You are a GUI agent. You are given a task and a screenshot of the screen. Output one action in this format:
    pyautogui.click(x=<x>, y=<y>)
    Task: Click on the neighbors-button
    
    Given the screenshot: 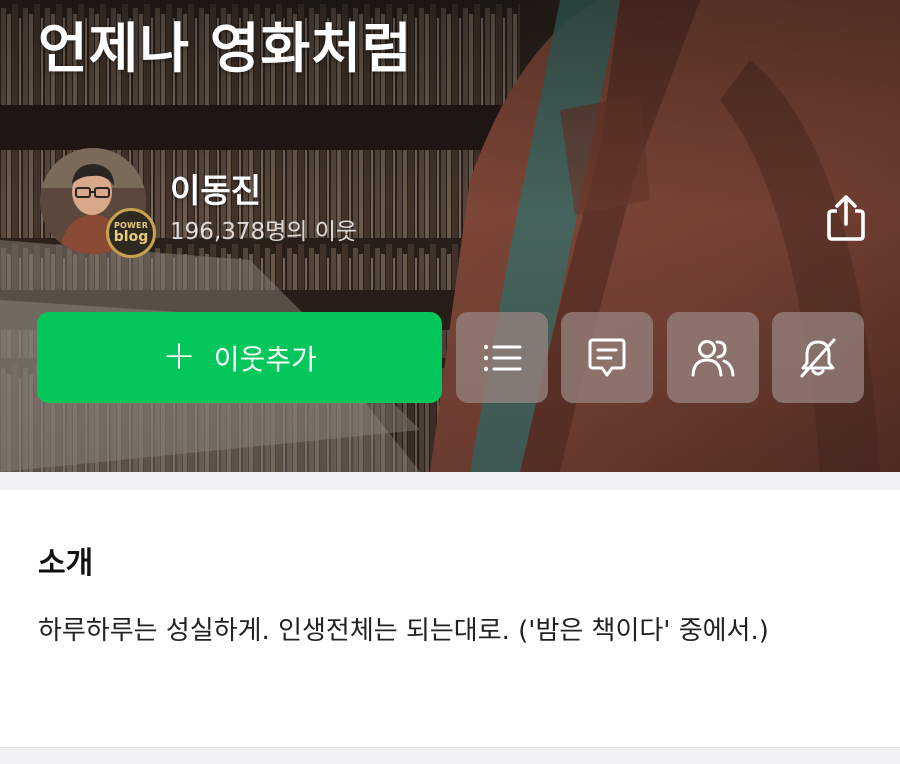 What is the action you would take?
    pyautogui.click(x=713, y=357)
    